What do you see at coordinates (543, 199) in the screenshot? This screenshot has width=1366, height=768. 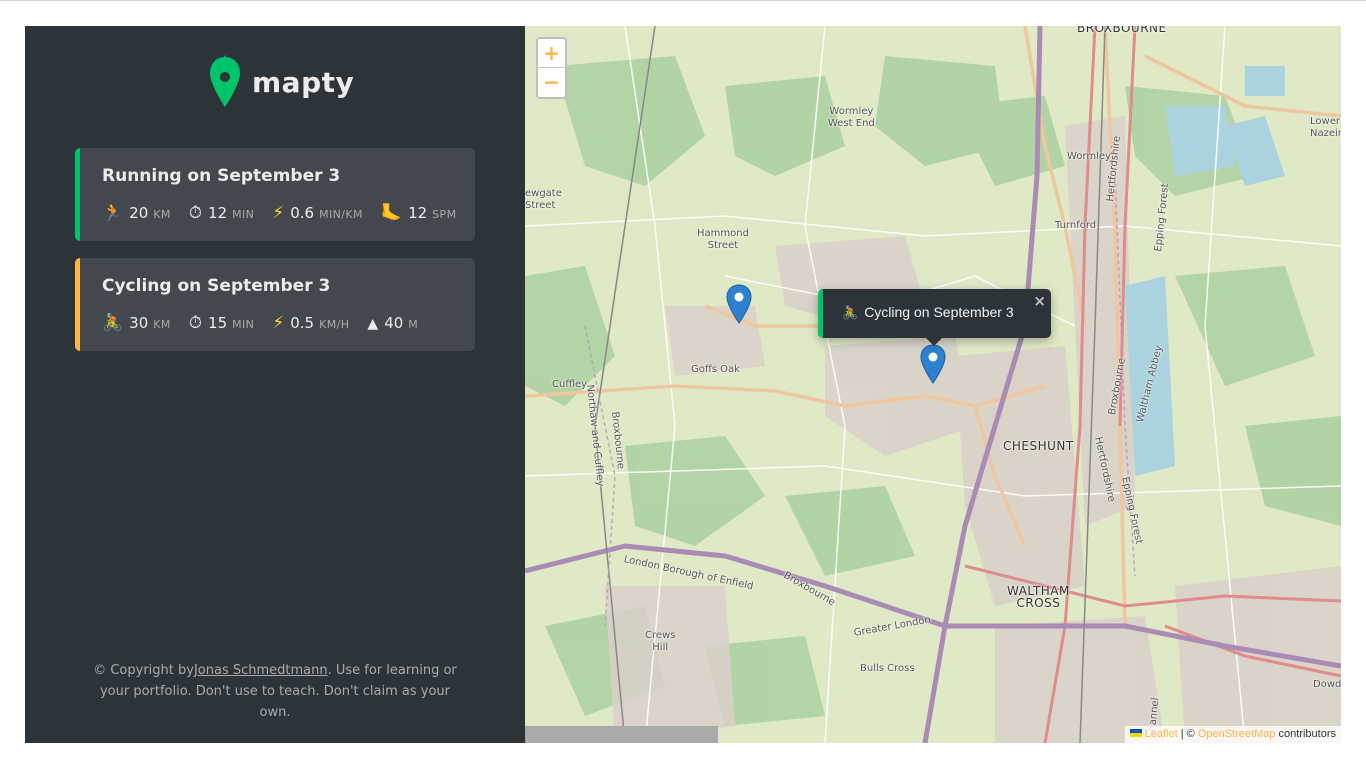 I see `map-label-newgate-street: ewgate Street` at bounding box center [543, 199].